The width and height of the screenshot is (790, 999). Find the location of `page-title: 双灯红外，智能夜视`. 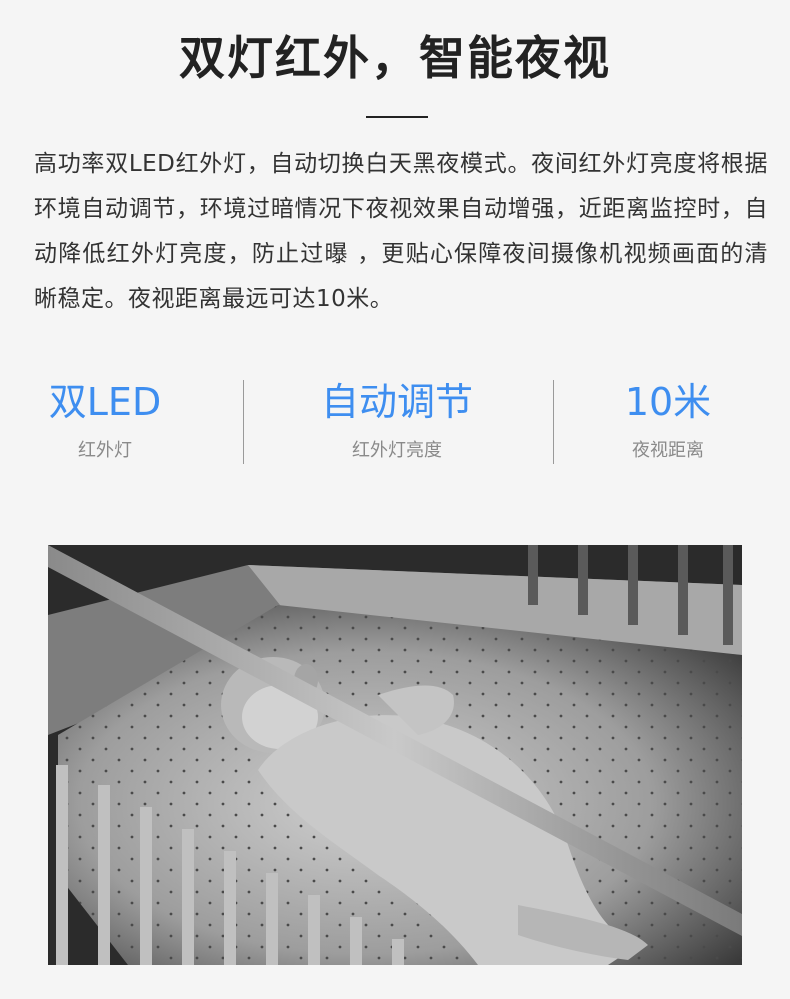

page-title: 双灯红外，智能夜视 is located at coordinates (395, 58).